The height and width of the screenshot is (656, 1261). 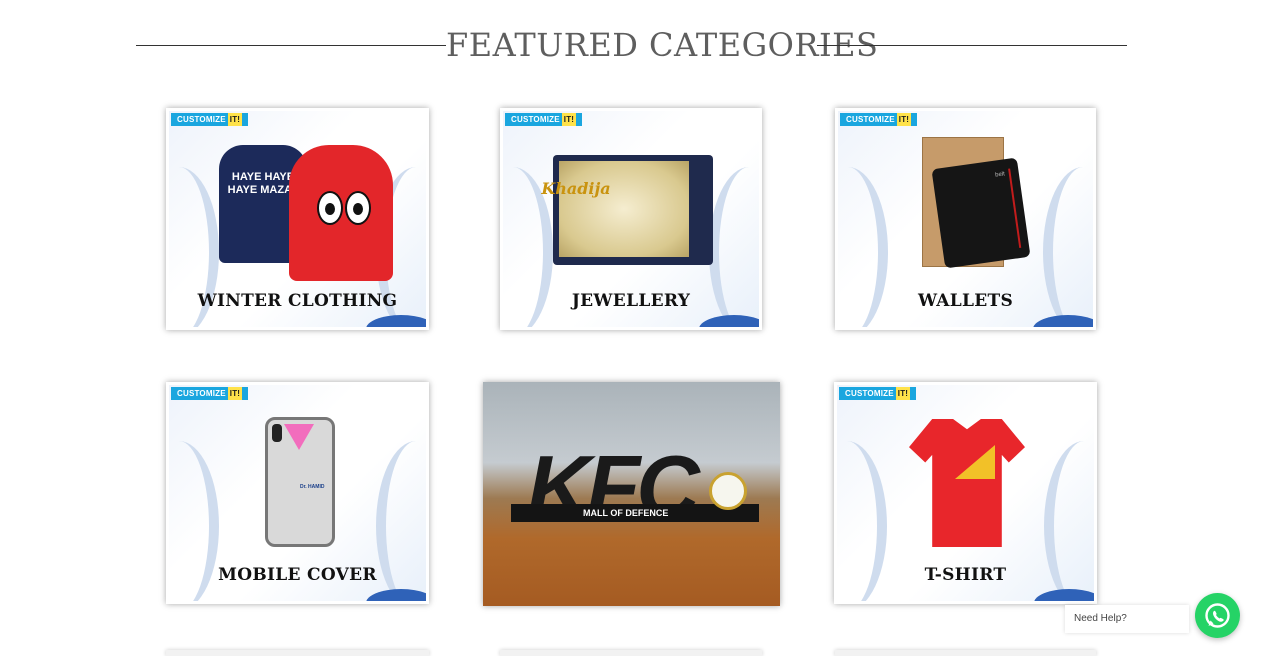 I want to click on tshirt-image, so click(x=967, y=483).